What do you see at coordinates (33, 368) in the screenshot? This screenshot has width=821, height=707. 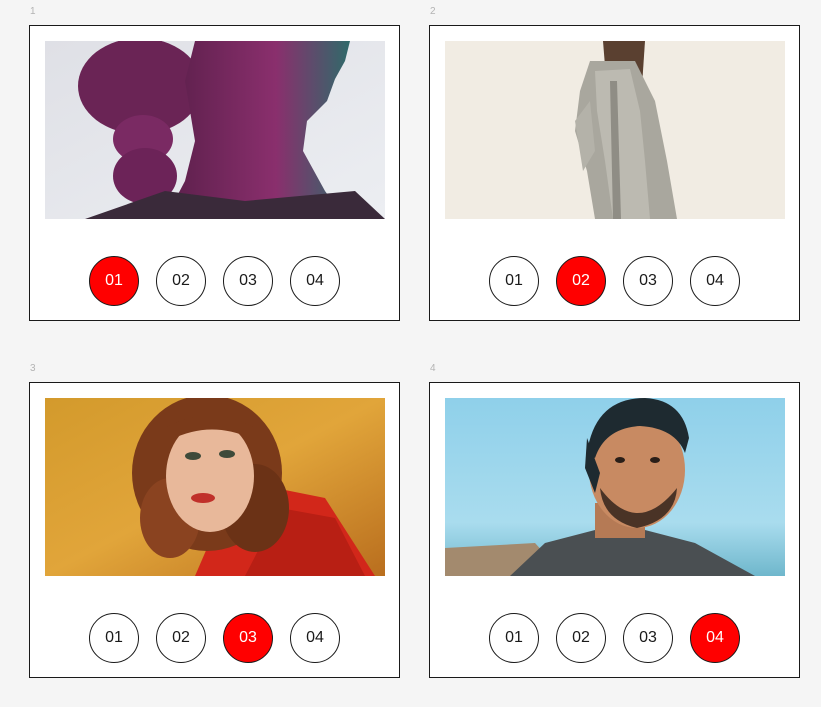 I see `frame-label: 3` at bounding box center [33, 368].